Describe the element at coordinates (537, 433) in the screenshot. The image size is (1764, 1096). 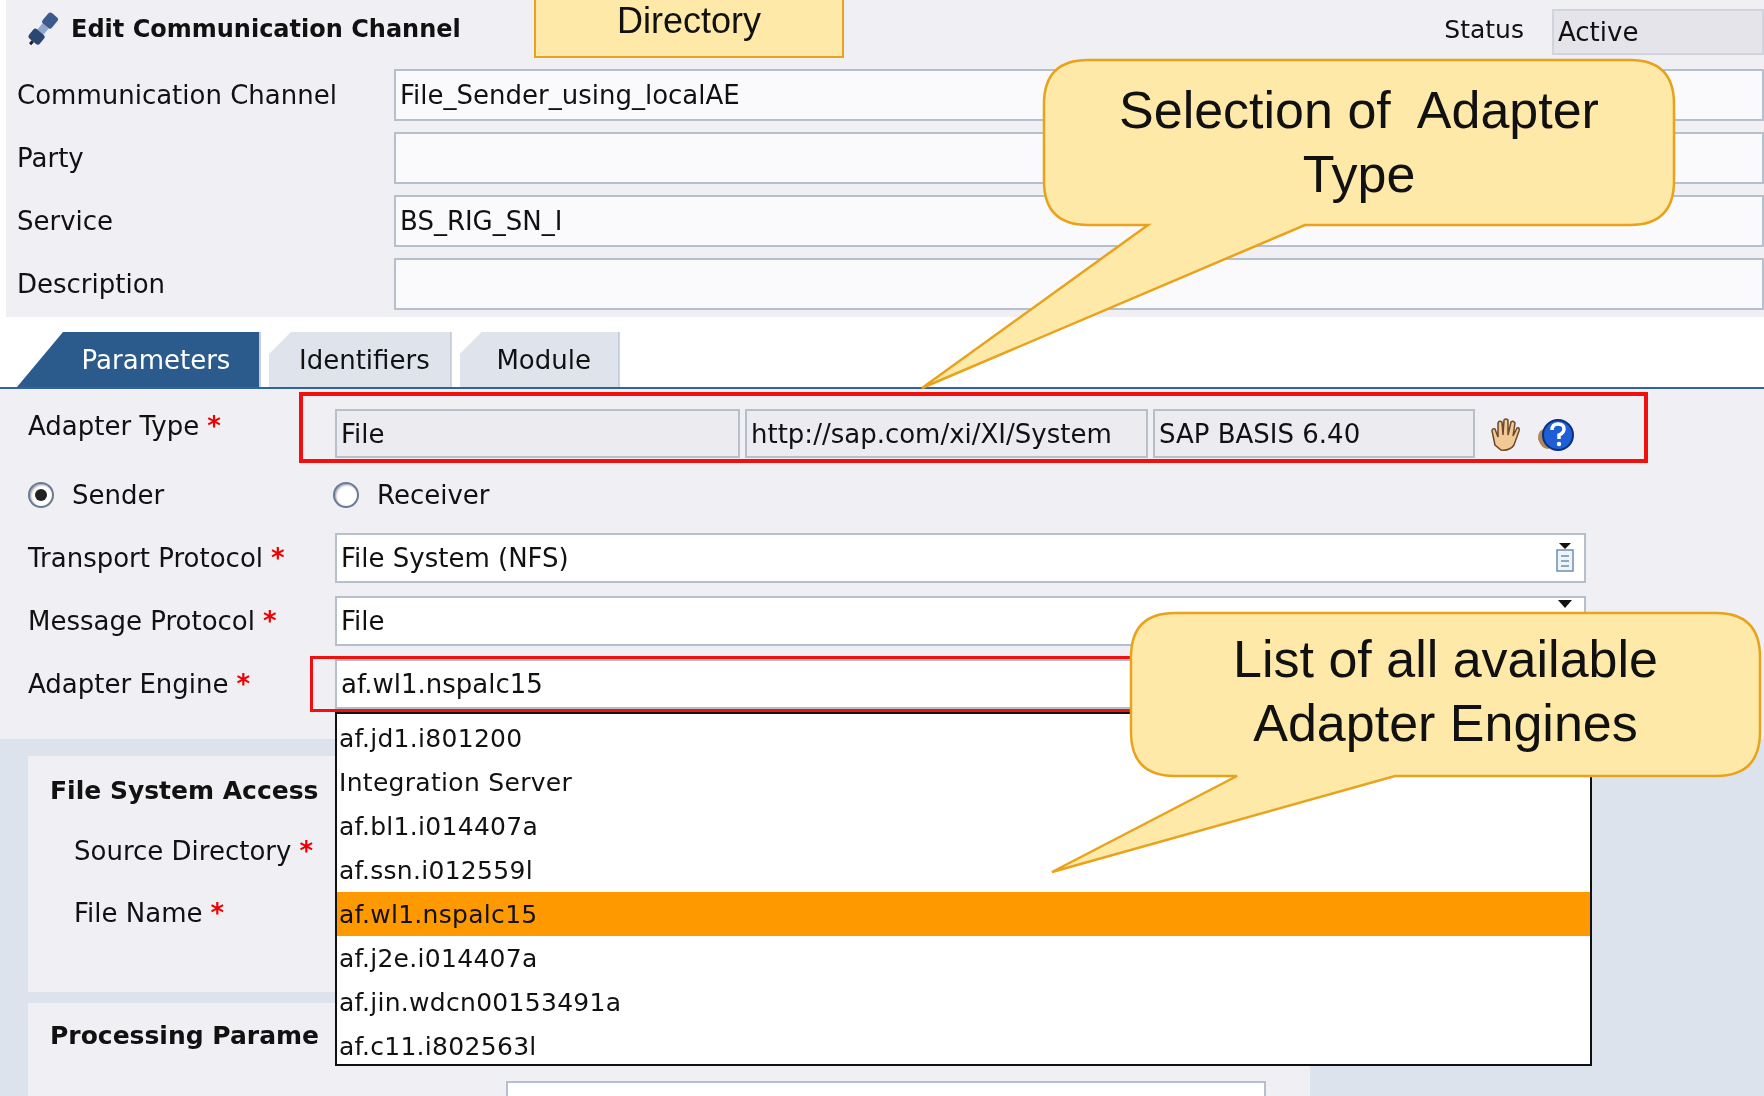
I see `readonly-field: File` at that location.